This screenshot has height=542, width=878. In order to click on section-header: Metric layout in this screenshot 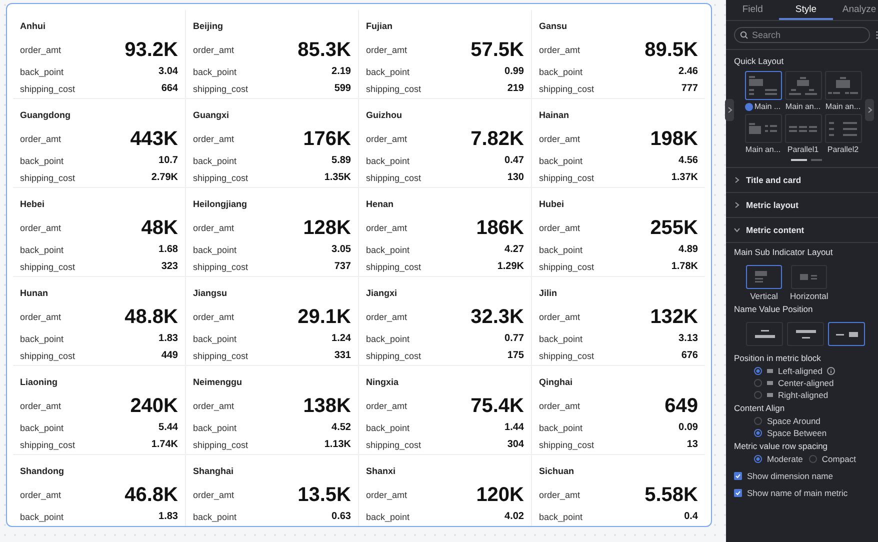, I will do `click(802, 205)`.